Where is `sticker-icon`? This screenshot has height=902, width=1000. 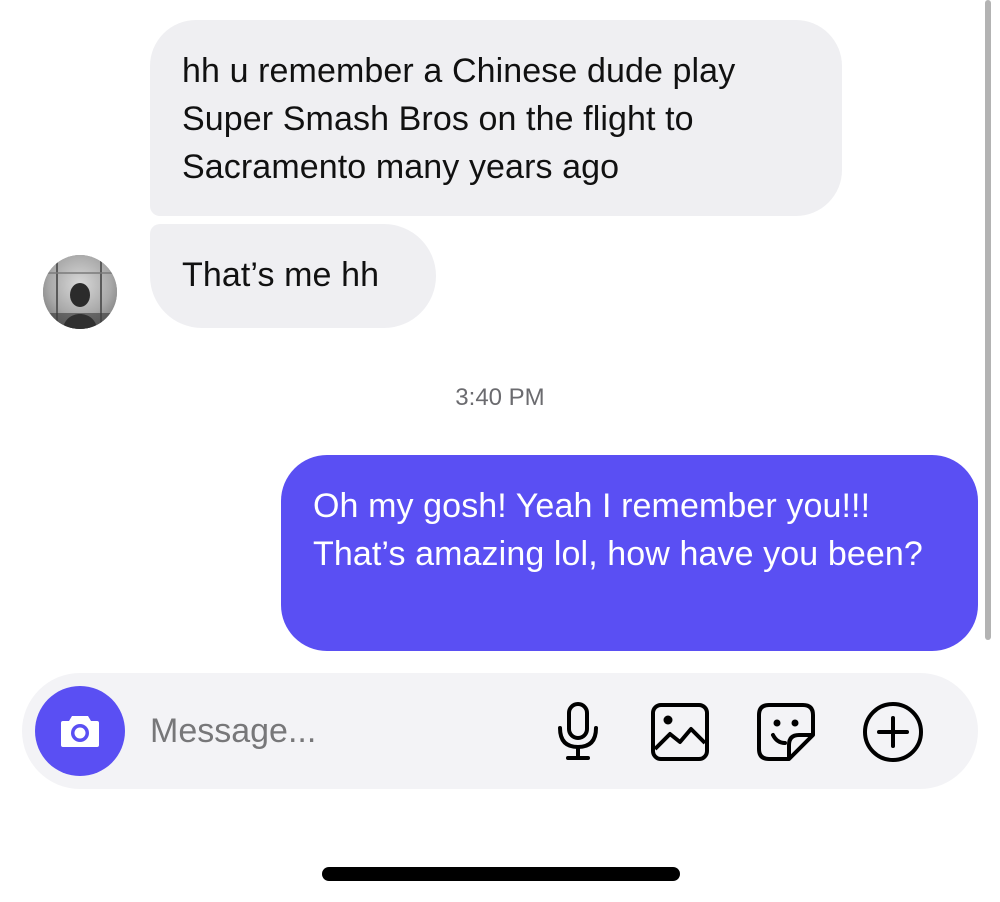
sticker-icon is located at coordinates (786, 732).